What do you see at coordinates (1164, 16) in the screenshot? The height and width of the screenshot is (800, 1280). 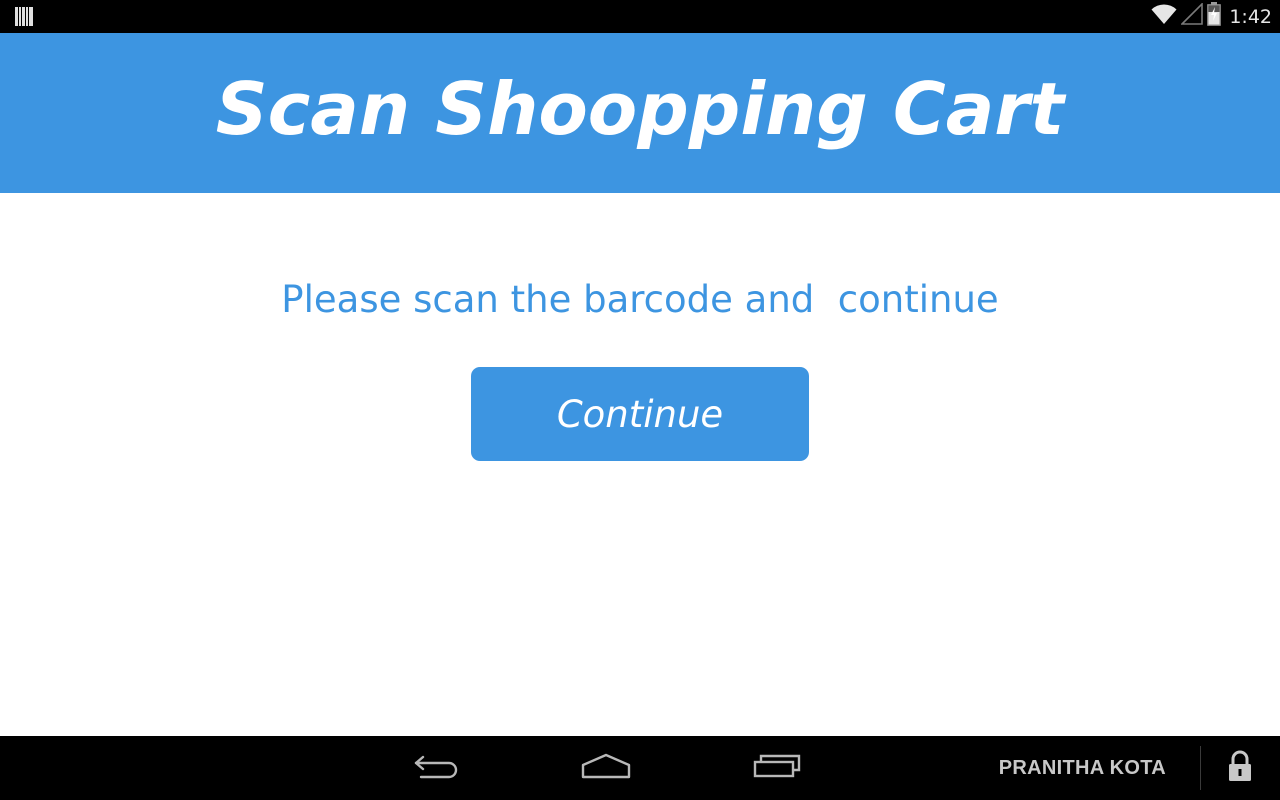 I see `wifi-icon` at bounding box center [1164, 16].